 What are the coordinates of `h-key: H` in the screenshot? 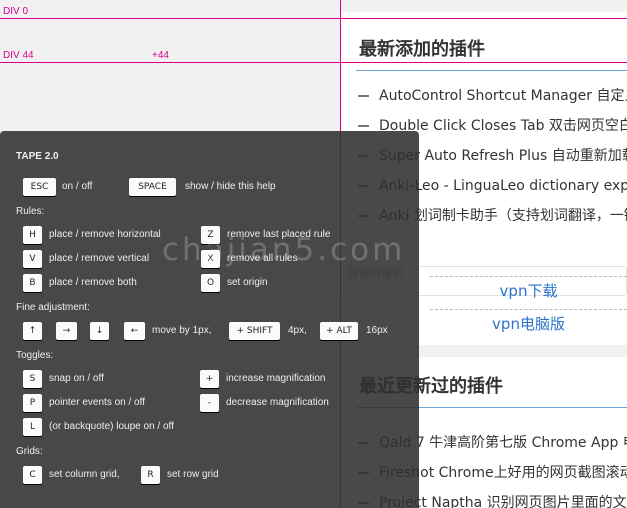 It's located at (32, 235).